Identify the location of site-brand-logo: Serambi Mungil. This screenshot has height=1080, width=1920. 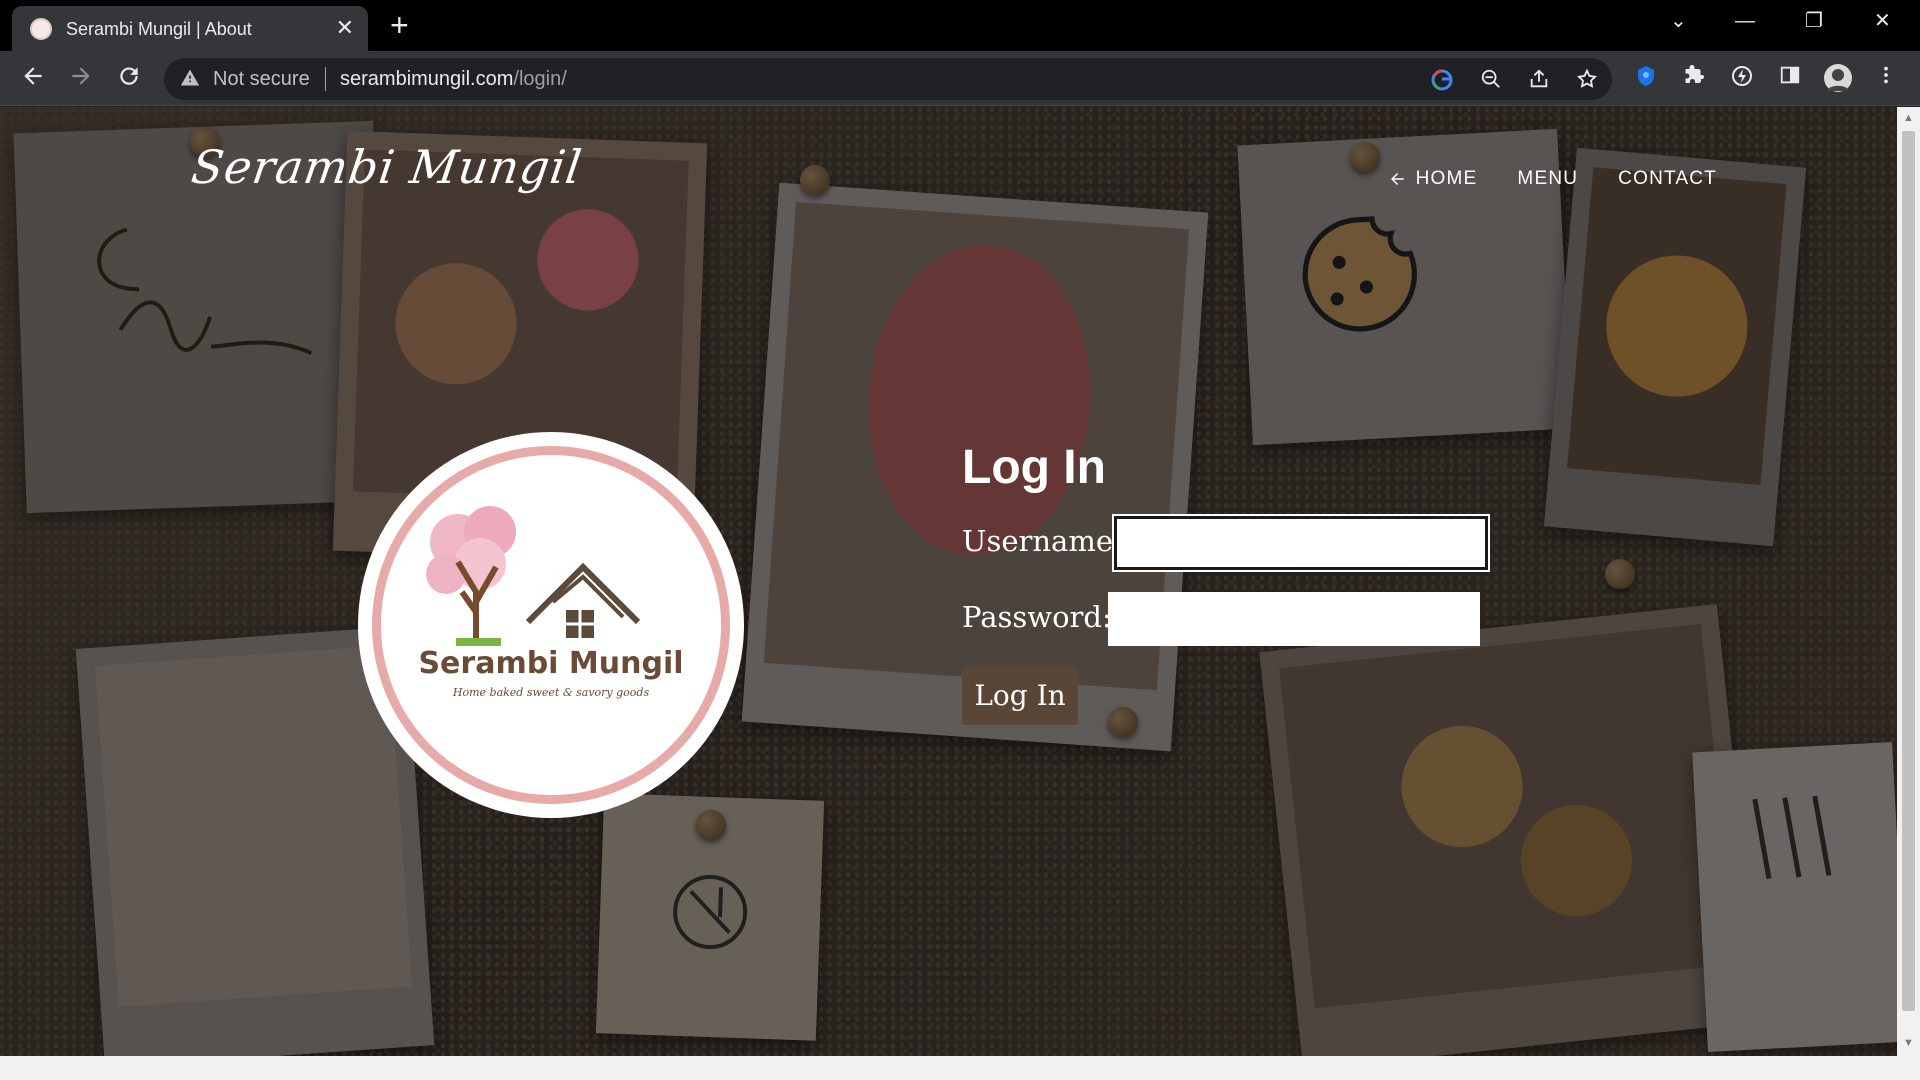
(386, 167).